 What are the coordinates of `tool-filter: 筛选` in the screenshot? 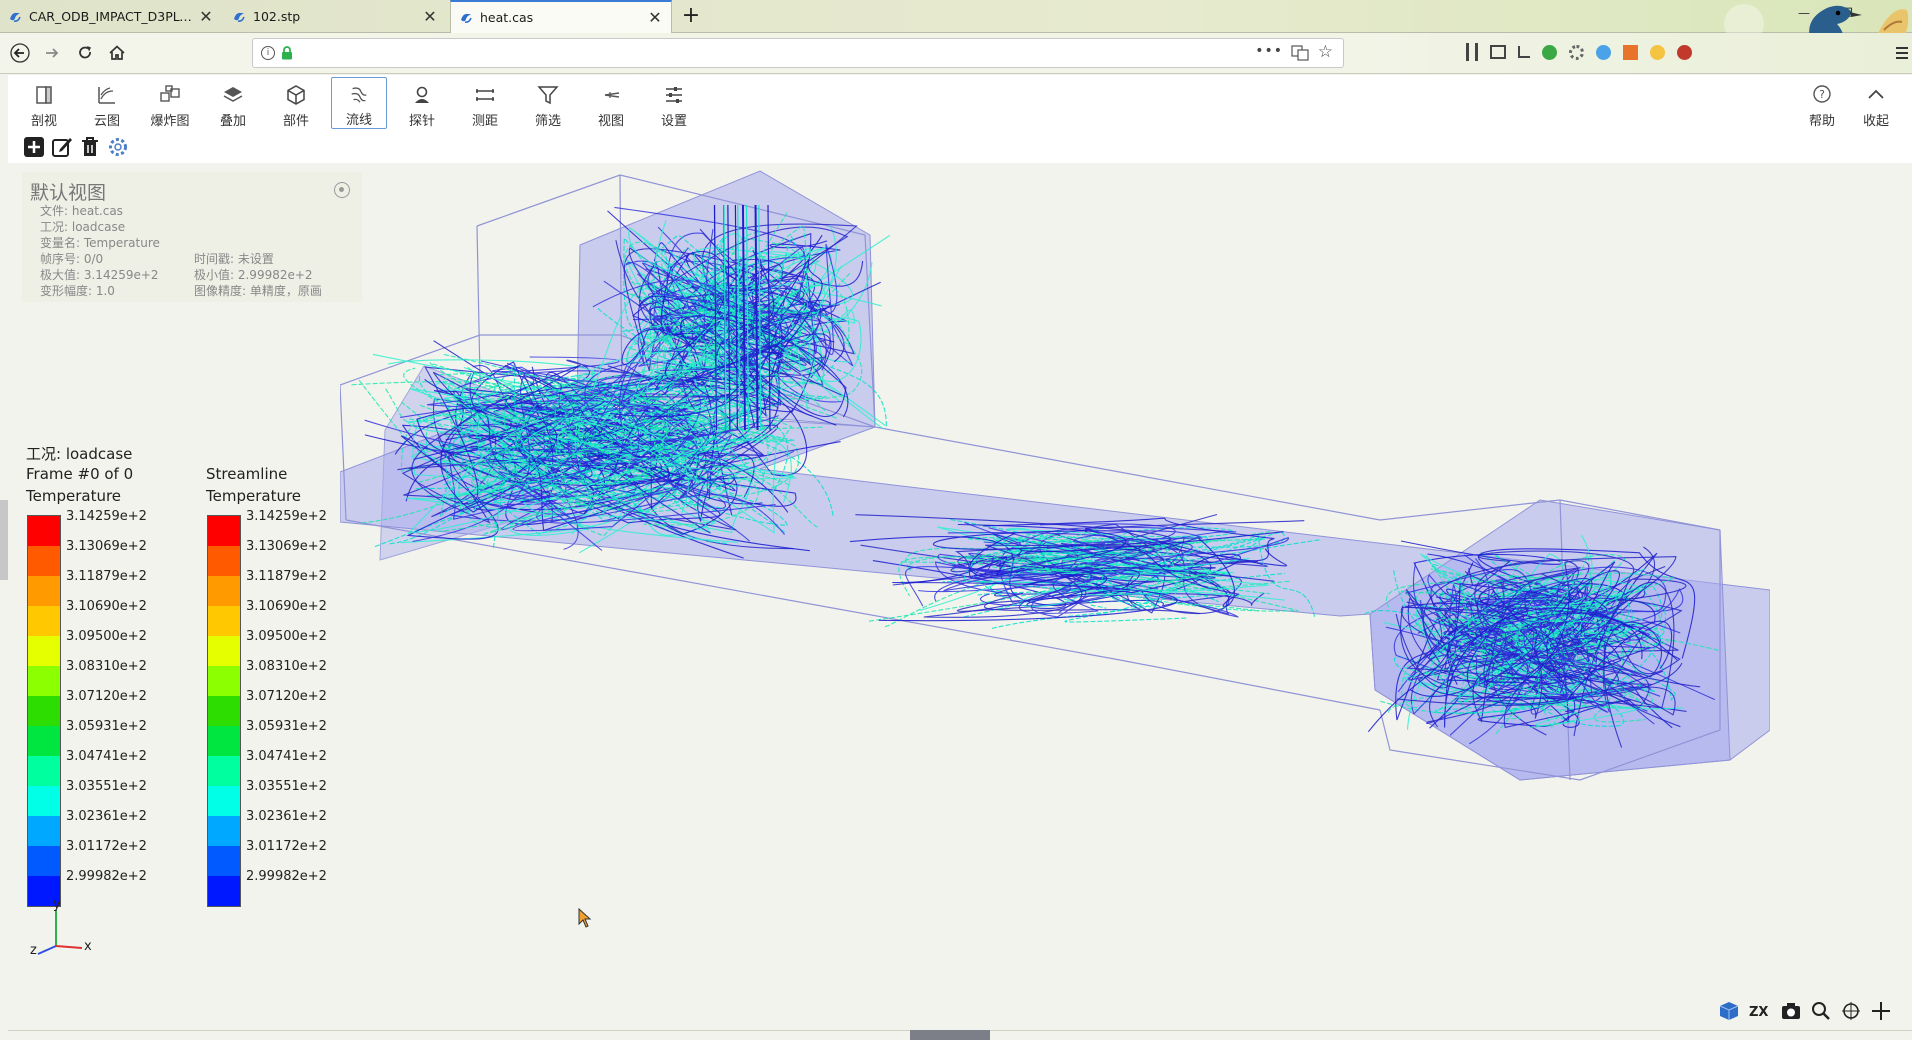 It's located at (548, 103).